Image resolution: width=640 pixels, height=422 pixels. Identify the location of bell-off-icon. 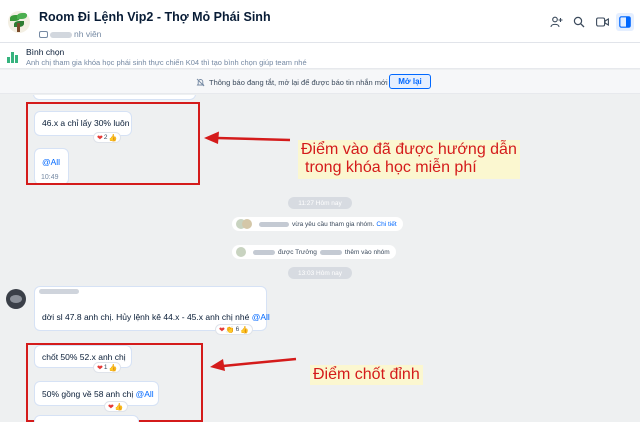
(200, 83).